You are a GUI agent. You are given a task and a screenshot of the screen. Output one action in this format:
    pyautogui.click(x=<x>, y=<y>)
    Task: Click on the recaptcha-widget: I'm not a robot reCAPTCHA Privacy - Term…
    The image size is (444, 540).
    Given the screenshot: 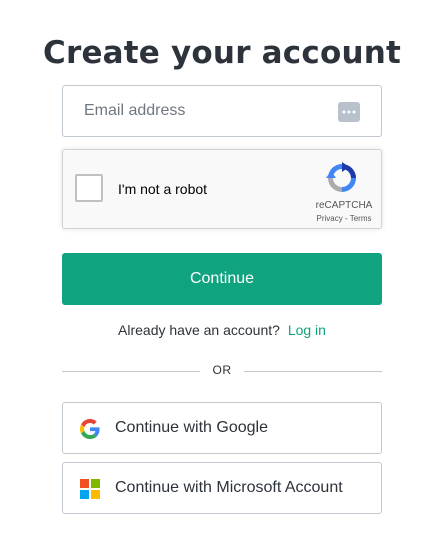 What is the action you would take?
    pyautogui.click(x=222, y=189)
    